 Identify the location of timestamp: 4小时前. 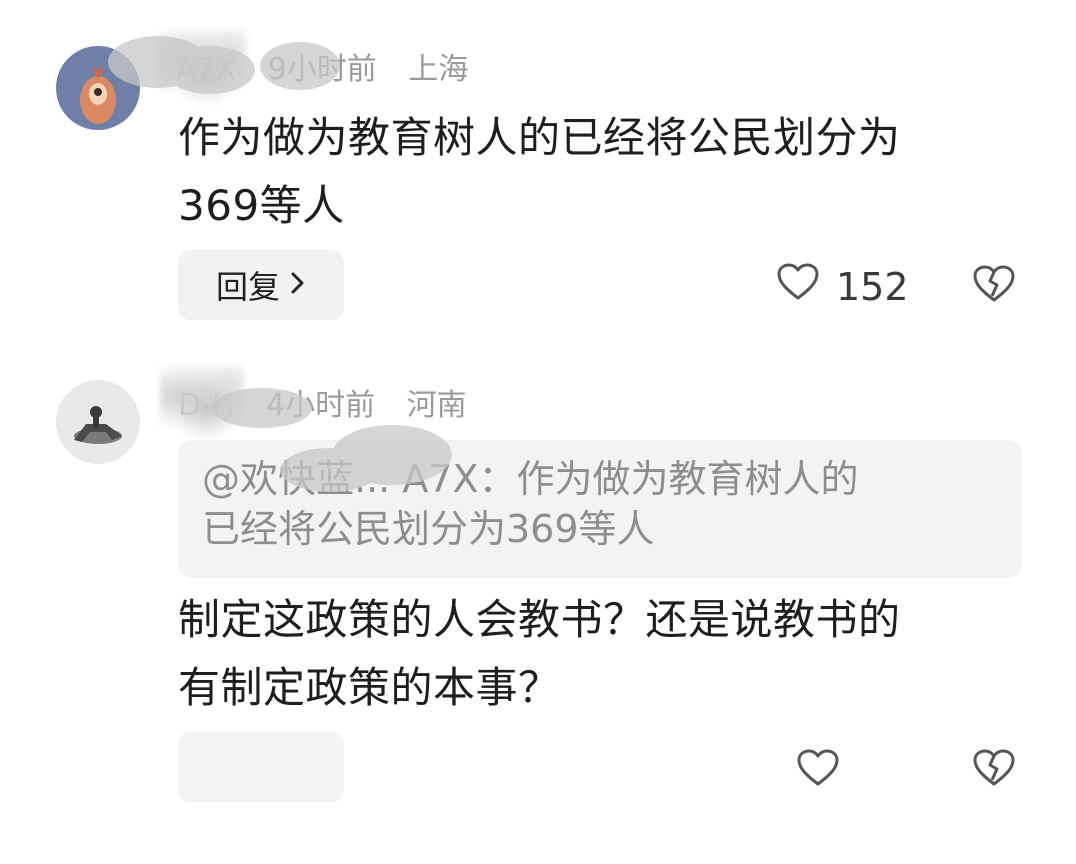
(321, 405).